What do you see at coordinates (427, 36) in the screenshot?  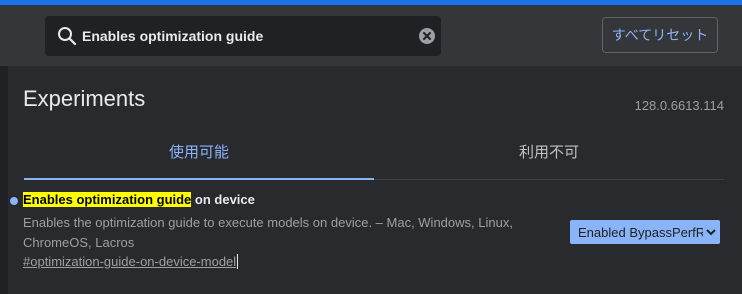 I see `clear-search-icon` at bounding box center [427, 36].